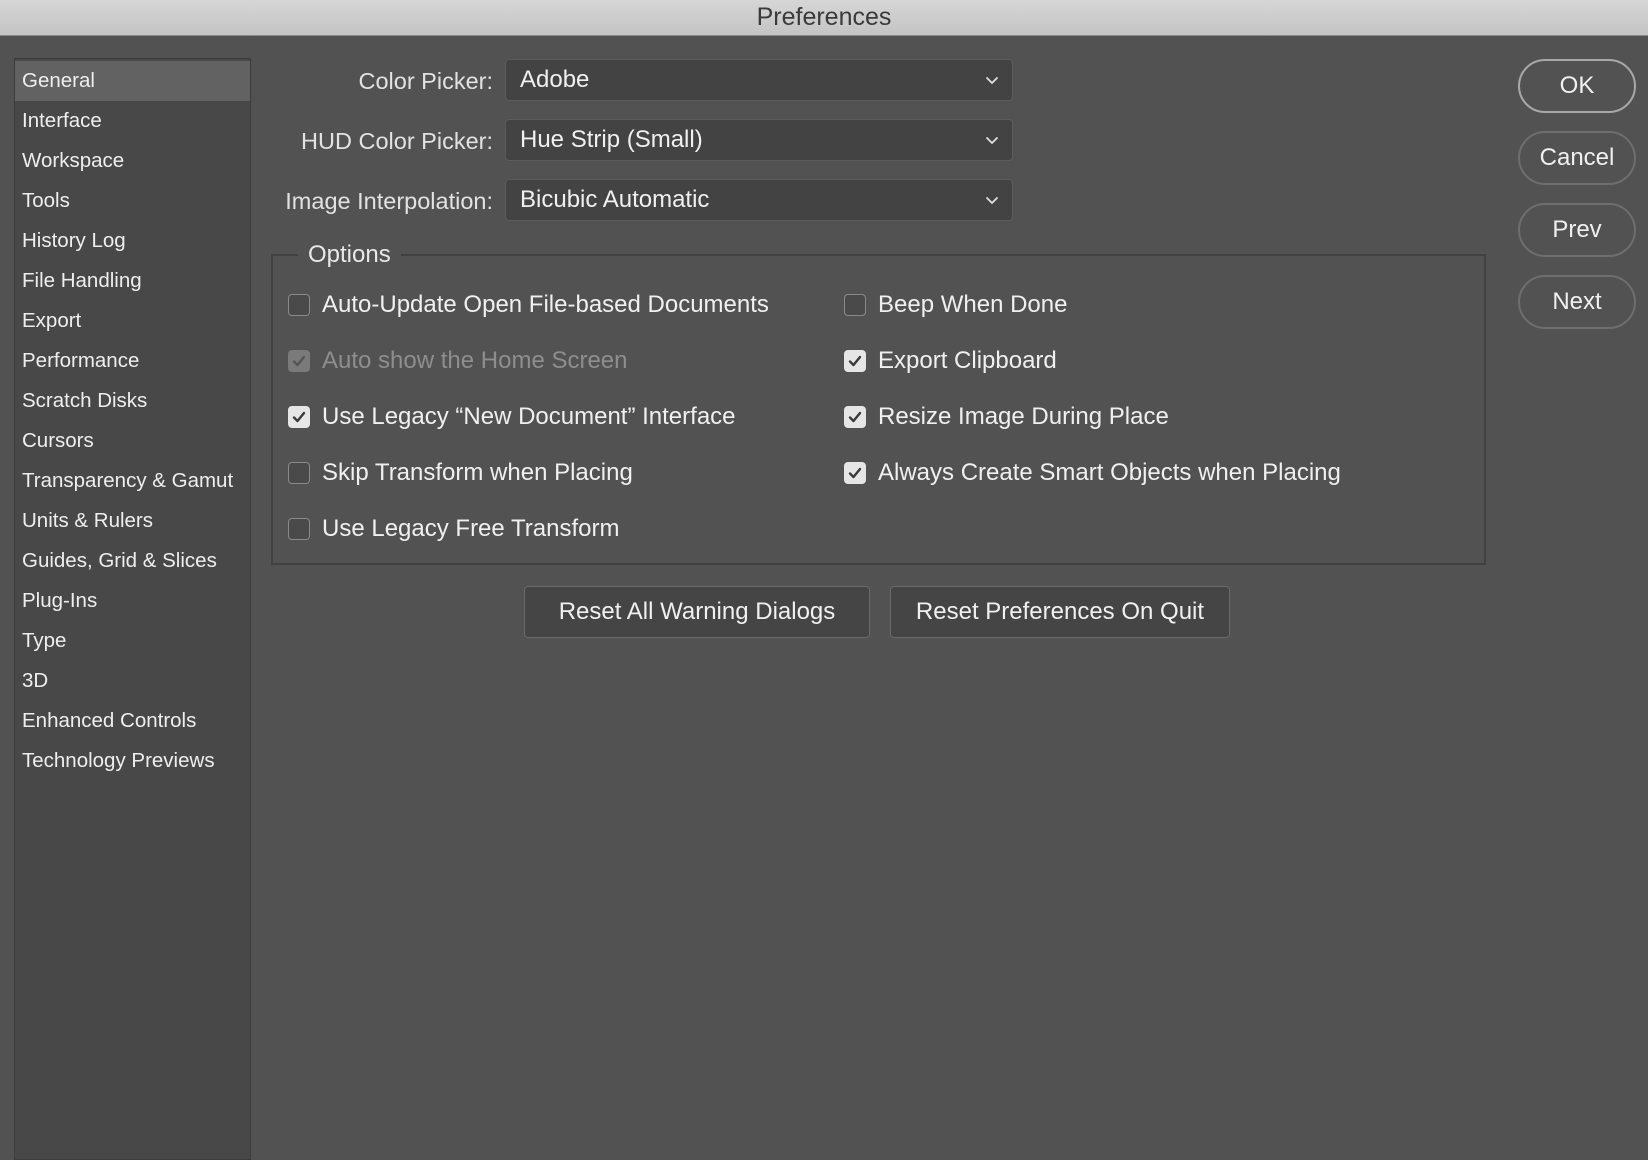 The height and width of the screenshot is (1160, 1648). What do you see at coordinates (132, 641) in the screenshot?
I see `sidebar-item-type: Type` at bounding box center [132, 641].